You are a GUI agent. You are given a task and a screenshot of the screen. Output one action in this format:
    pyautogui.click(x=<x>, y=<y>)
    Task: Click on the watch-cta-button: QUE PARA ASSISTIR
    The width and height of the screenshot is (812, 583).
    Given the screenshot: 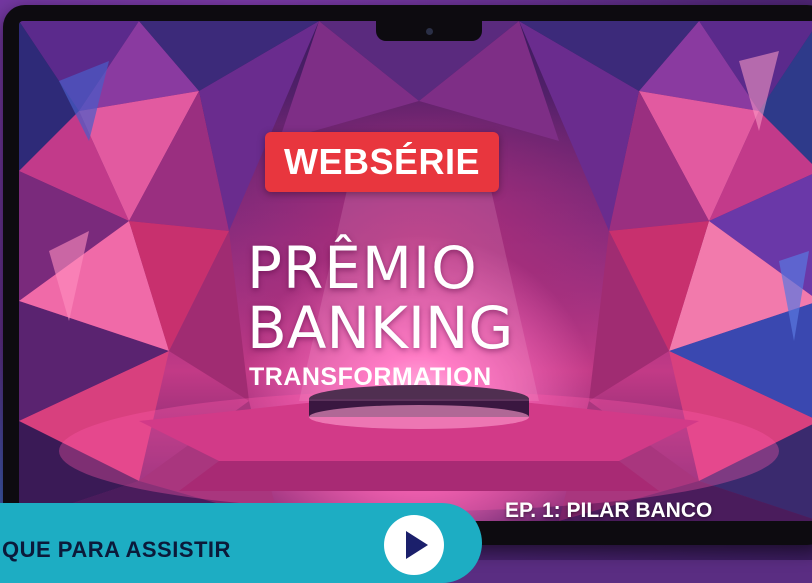 What is the action you would take?
    pyautogui.click(x=241, y=543)
    